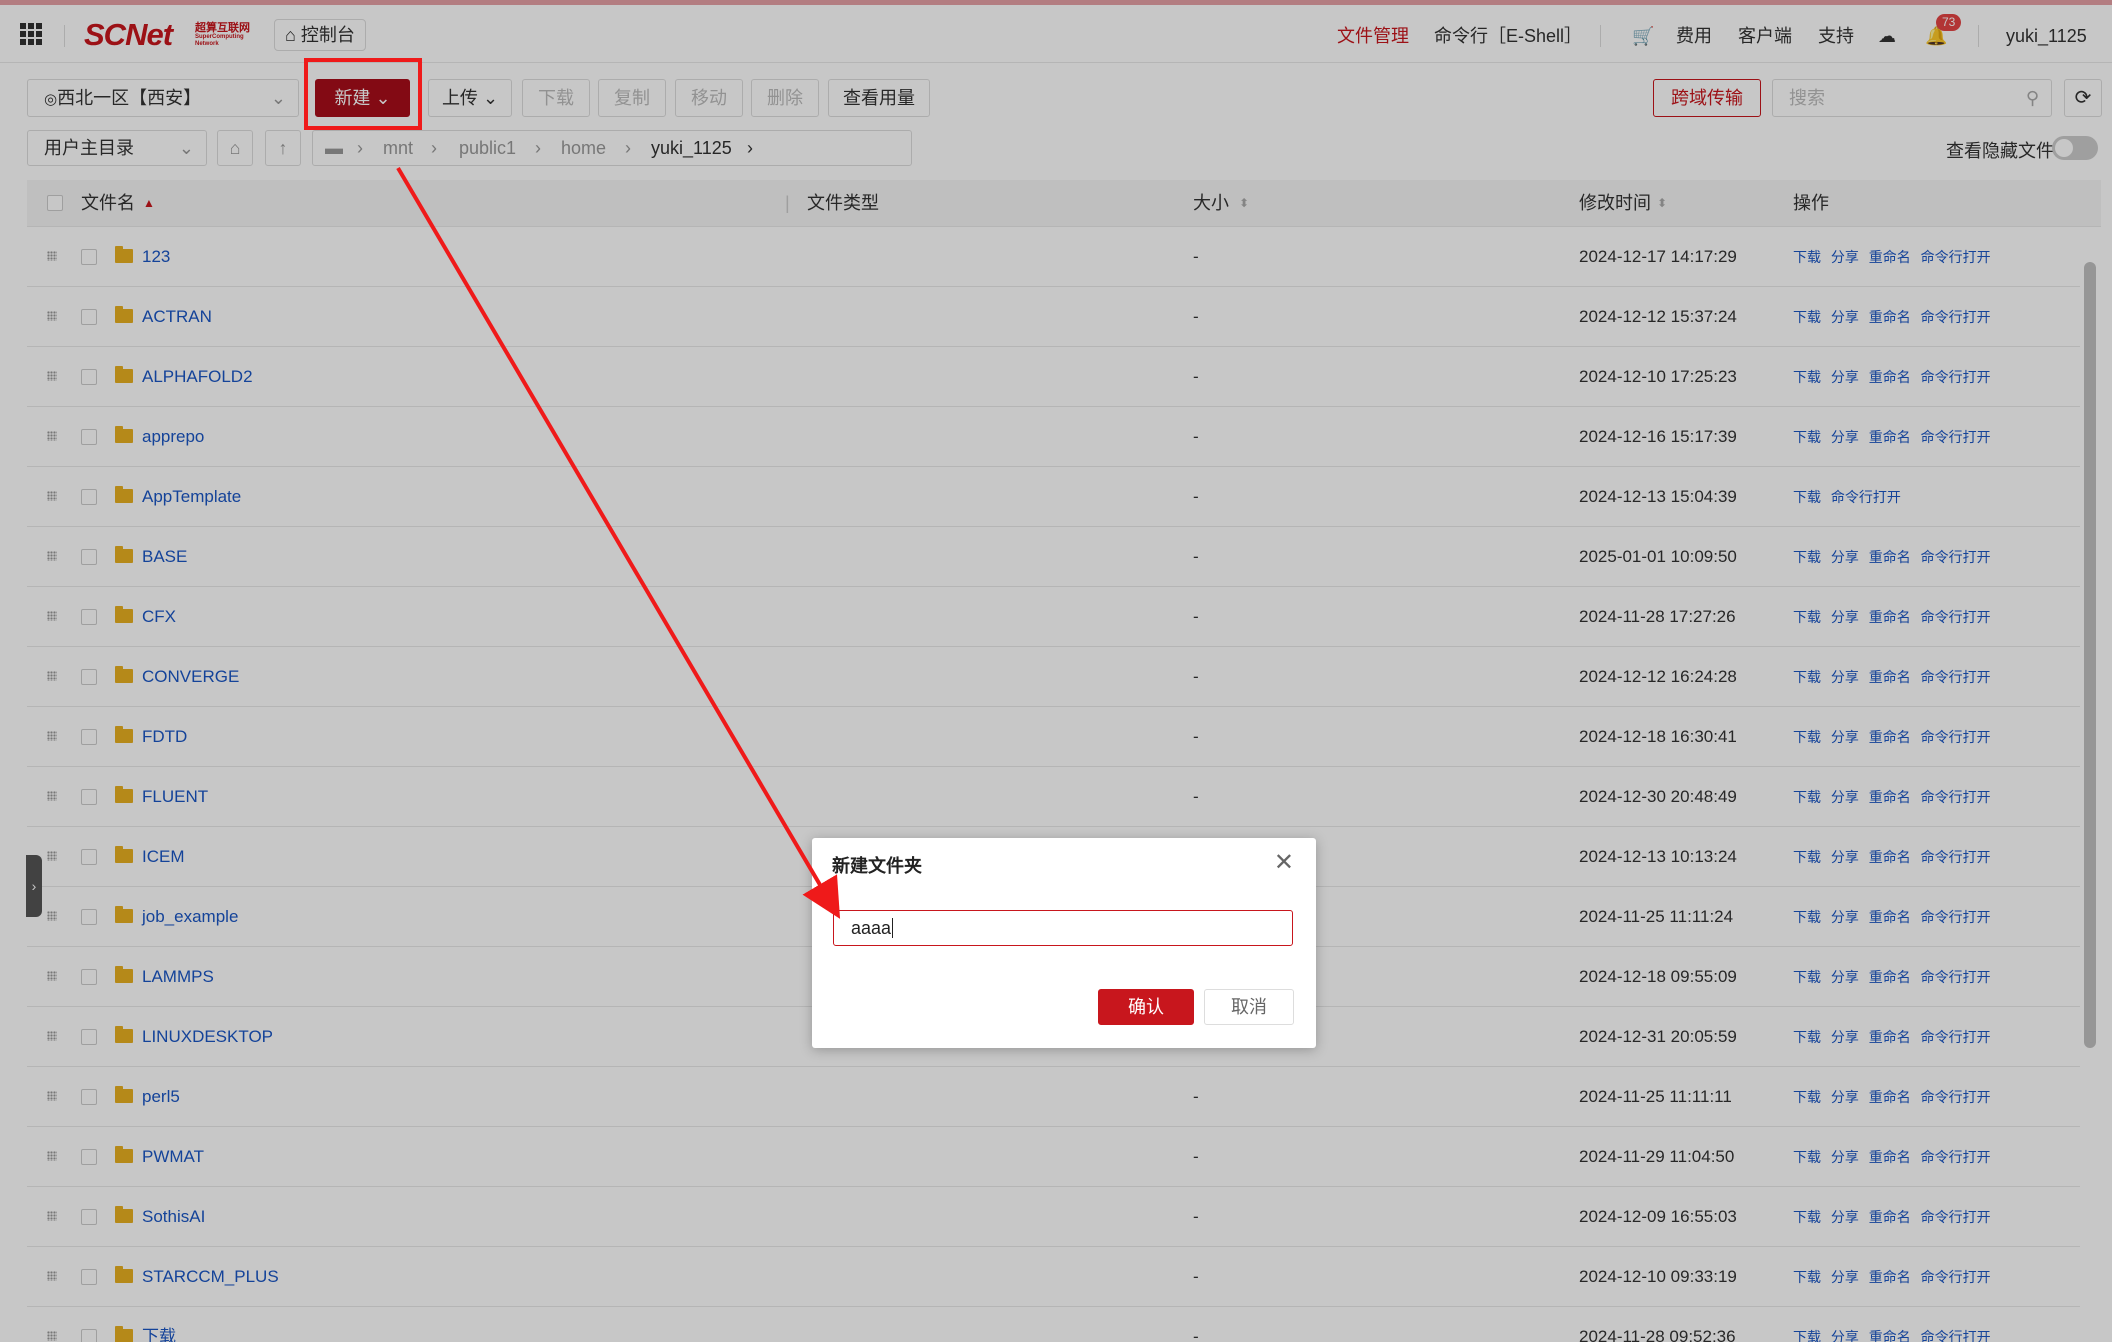 The image size is (2112, 1342). What do you see at coordinates (1146, 1007) in the screenshot?
I see `confirm-button: 确认` at bounding box center [1146, 1007].